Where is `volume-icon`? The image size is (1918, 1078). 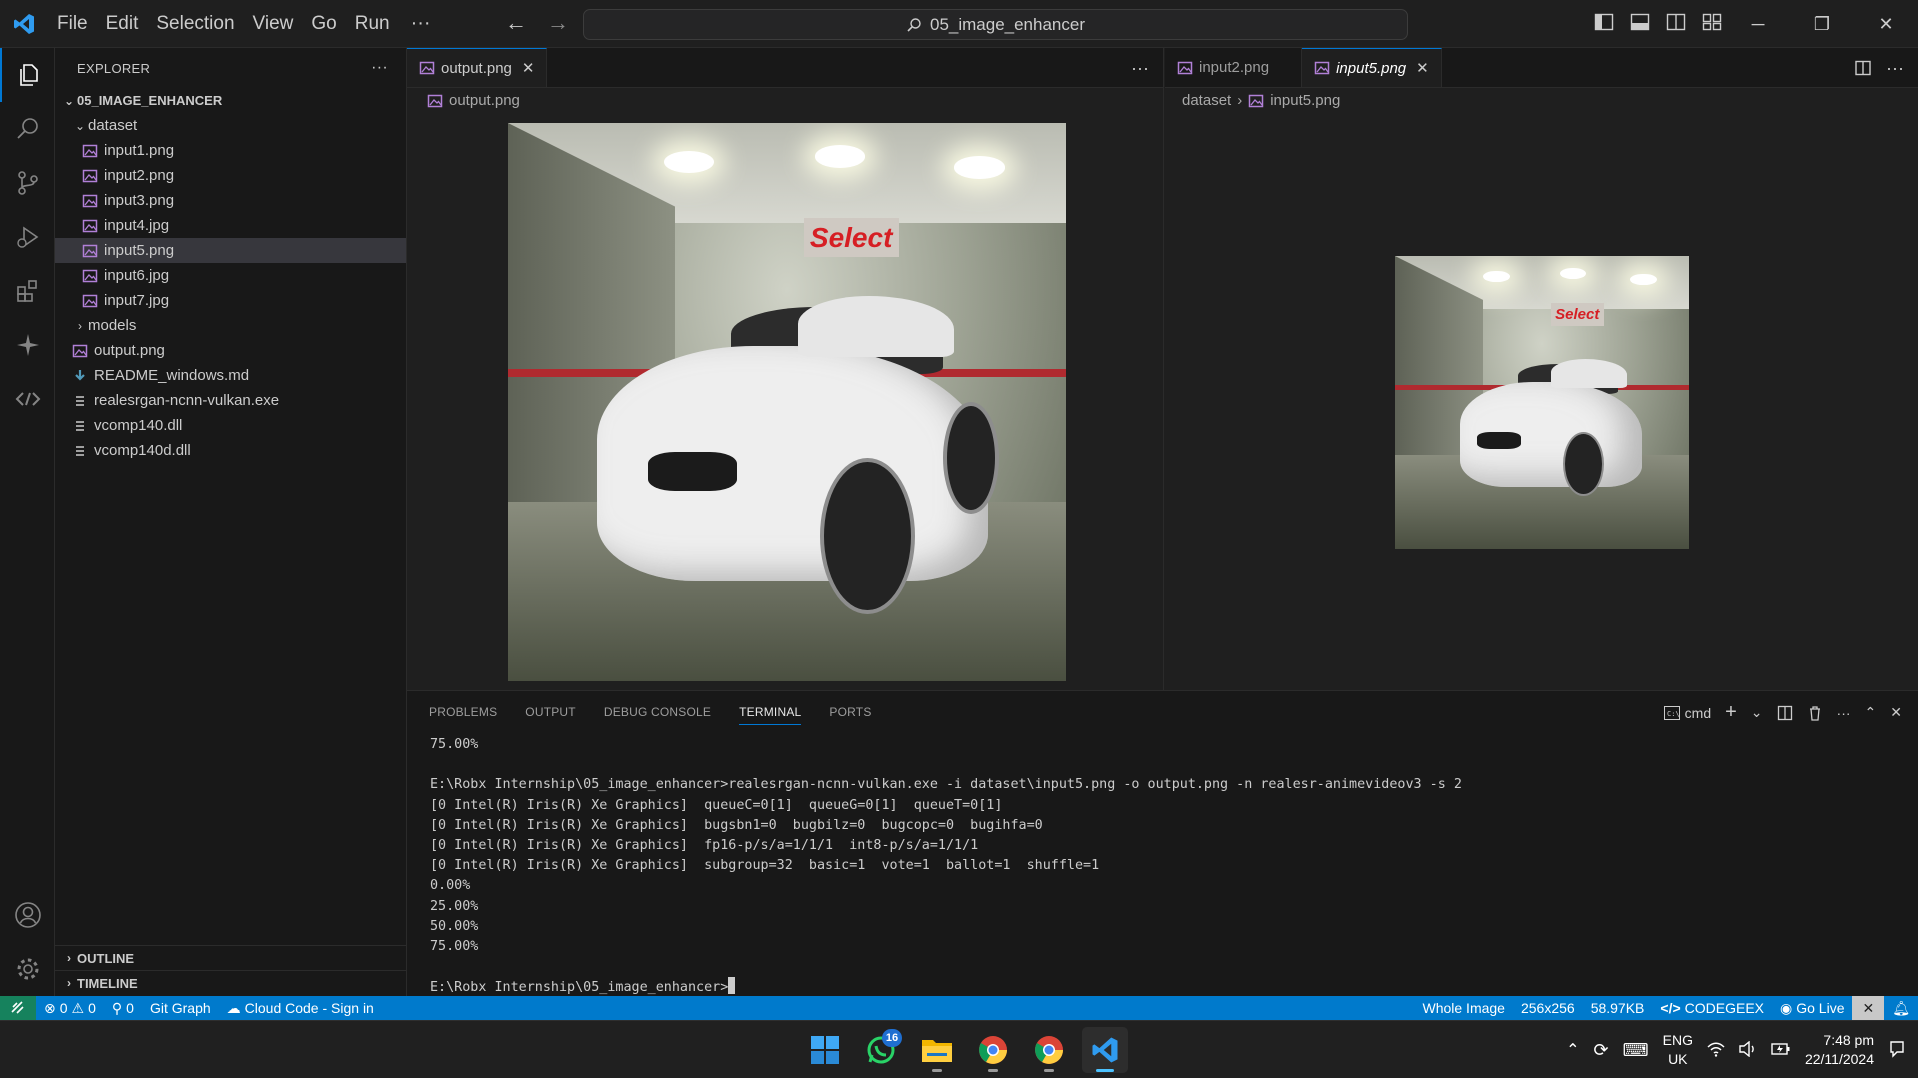
volume-icon is located at coordinates (1748, 1050).